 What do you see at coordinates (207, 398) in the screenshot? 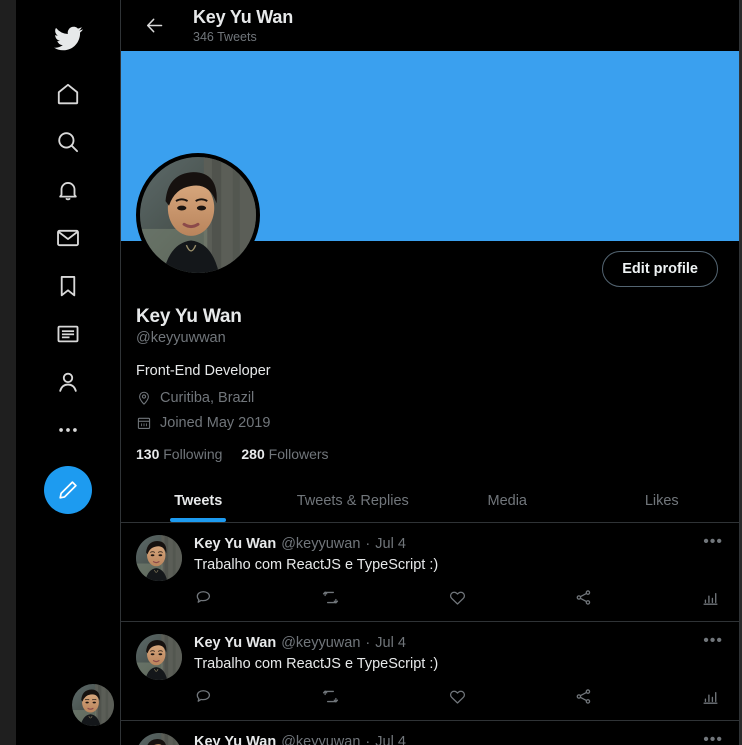
I see `profile-location-text: Curitiba, Brazil` at bounding box center [207, 398].